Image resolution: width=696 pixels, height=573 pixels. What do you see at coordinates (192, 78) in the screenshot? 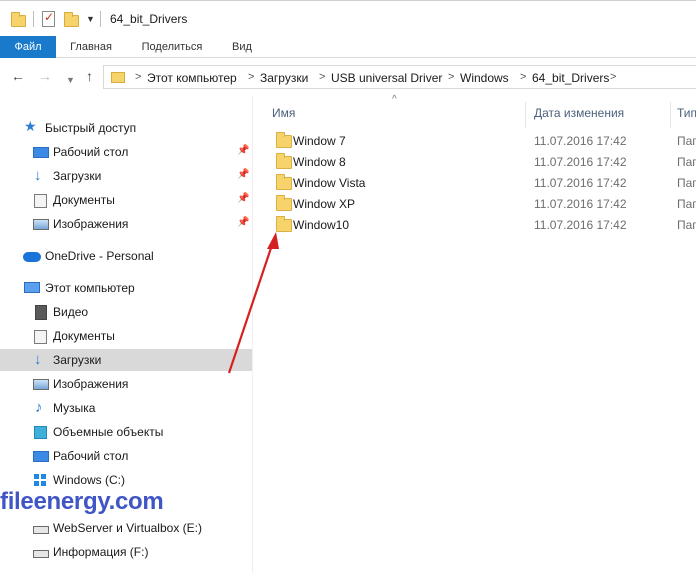
I see `breadcrumb-this-pc: Этот компьютер` at bounding box center [192, 78].